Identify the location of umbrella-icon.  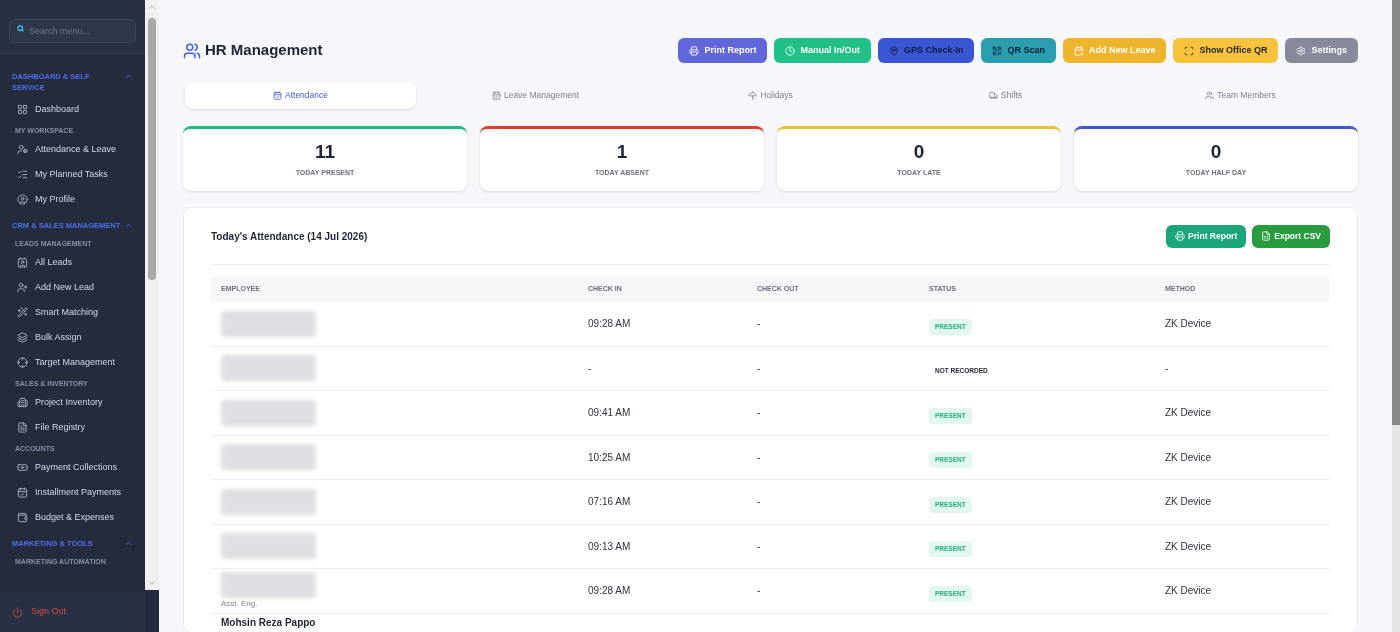
(753, 95).